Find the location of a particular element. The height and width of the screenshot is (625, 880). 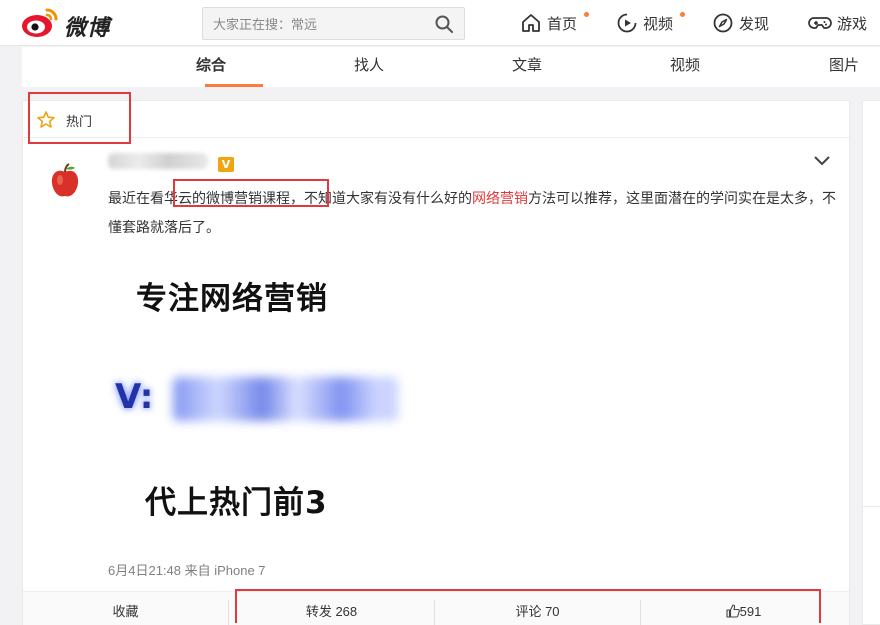

post-meta: 6月4日21:48 来自 iPhone 7 is located at coordinates (187, 569).